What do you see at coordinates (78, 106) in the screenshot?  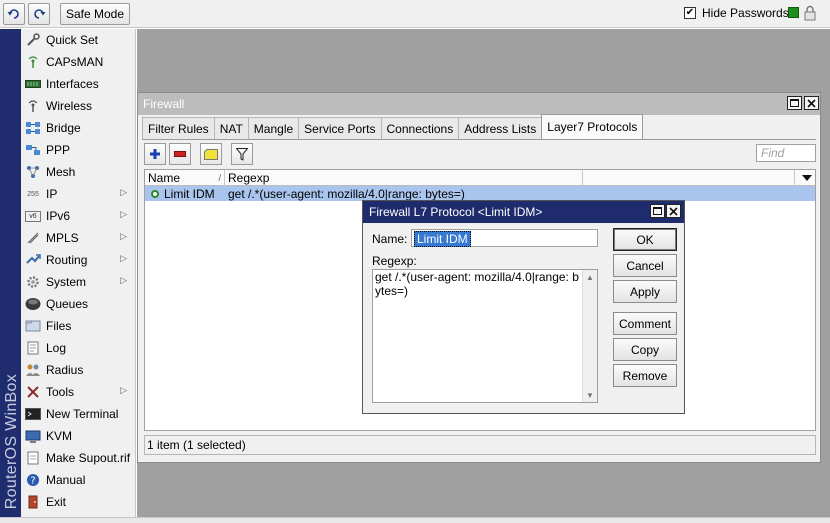 I see `sidebar-item-wireless: Wireless` at bounding box center [78, 106].